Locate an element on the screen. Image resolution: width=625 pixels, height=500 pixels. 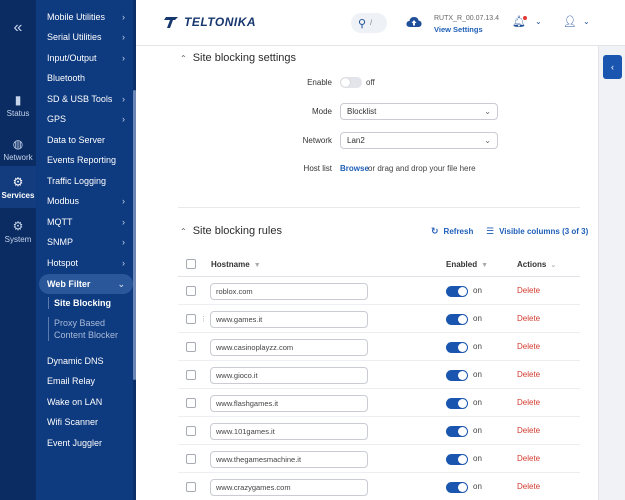
teltonika-logo: TELTONIKA is located at coordinates (210, 22).